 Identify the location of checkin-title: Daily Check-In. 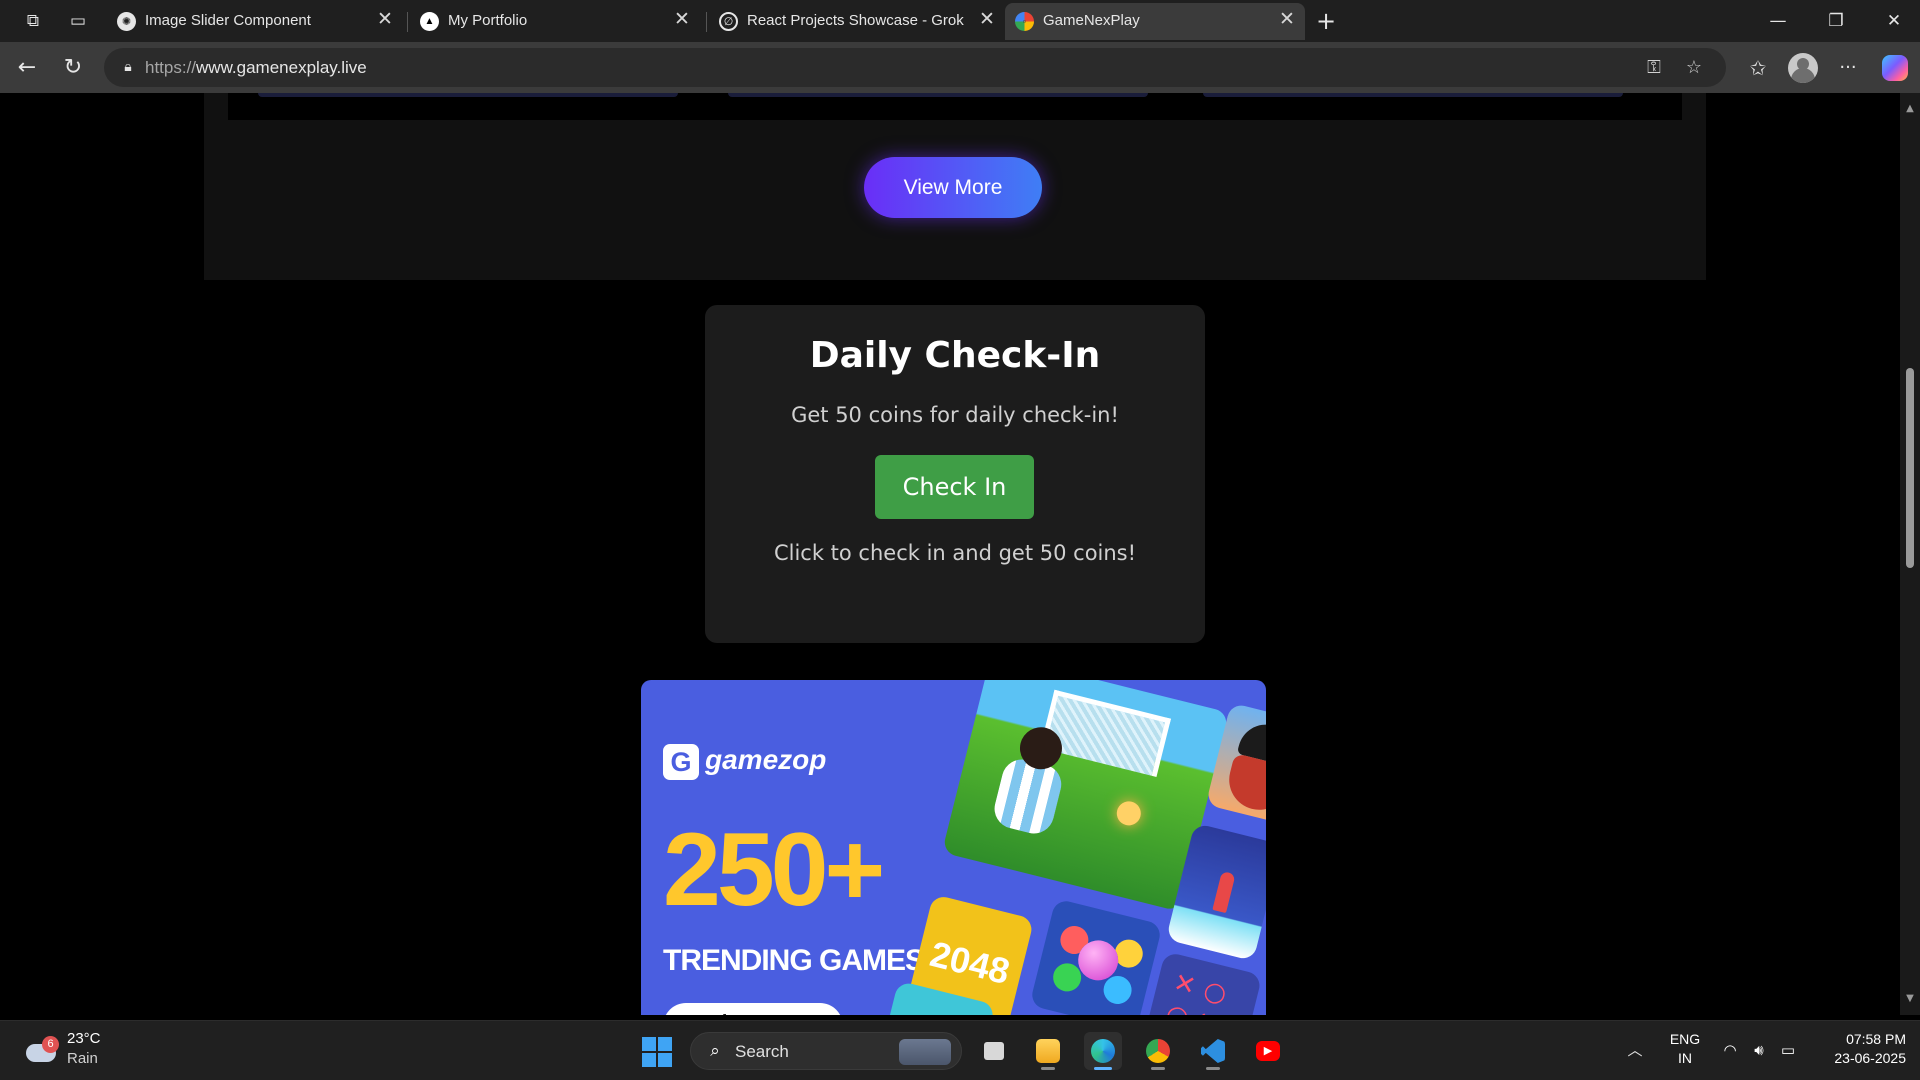
(955, 355).